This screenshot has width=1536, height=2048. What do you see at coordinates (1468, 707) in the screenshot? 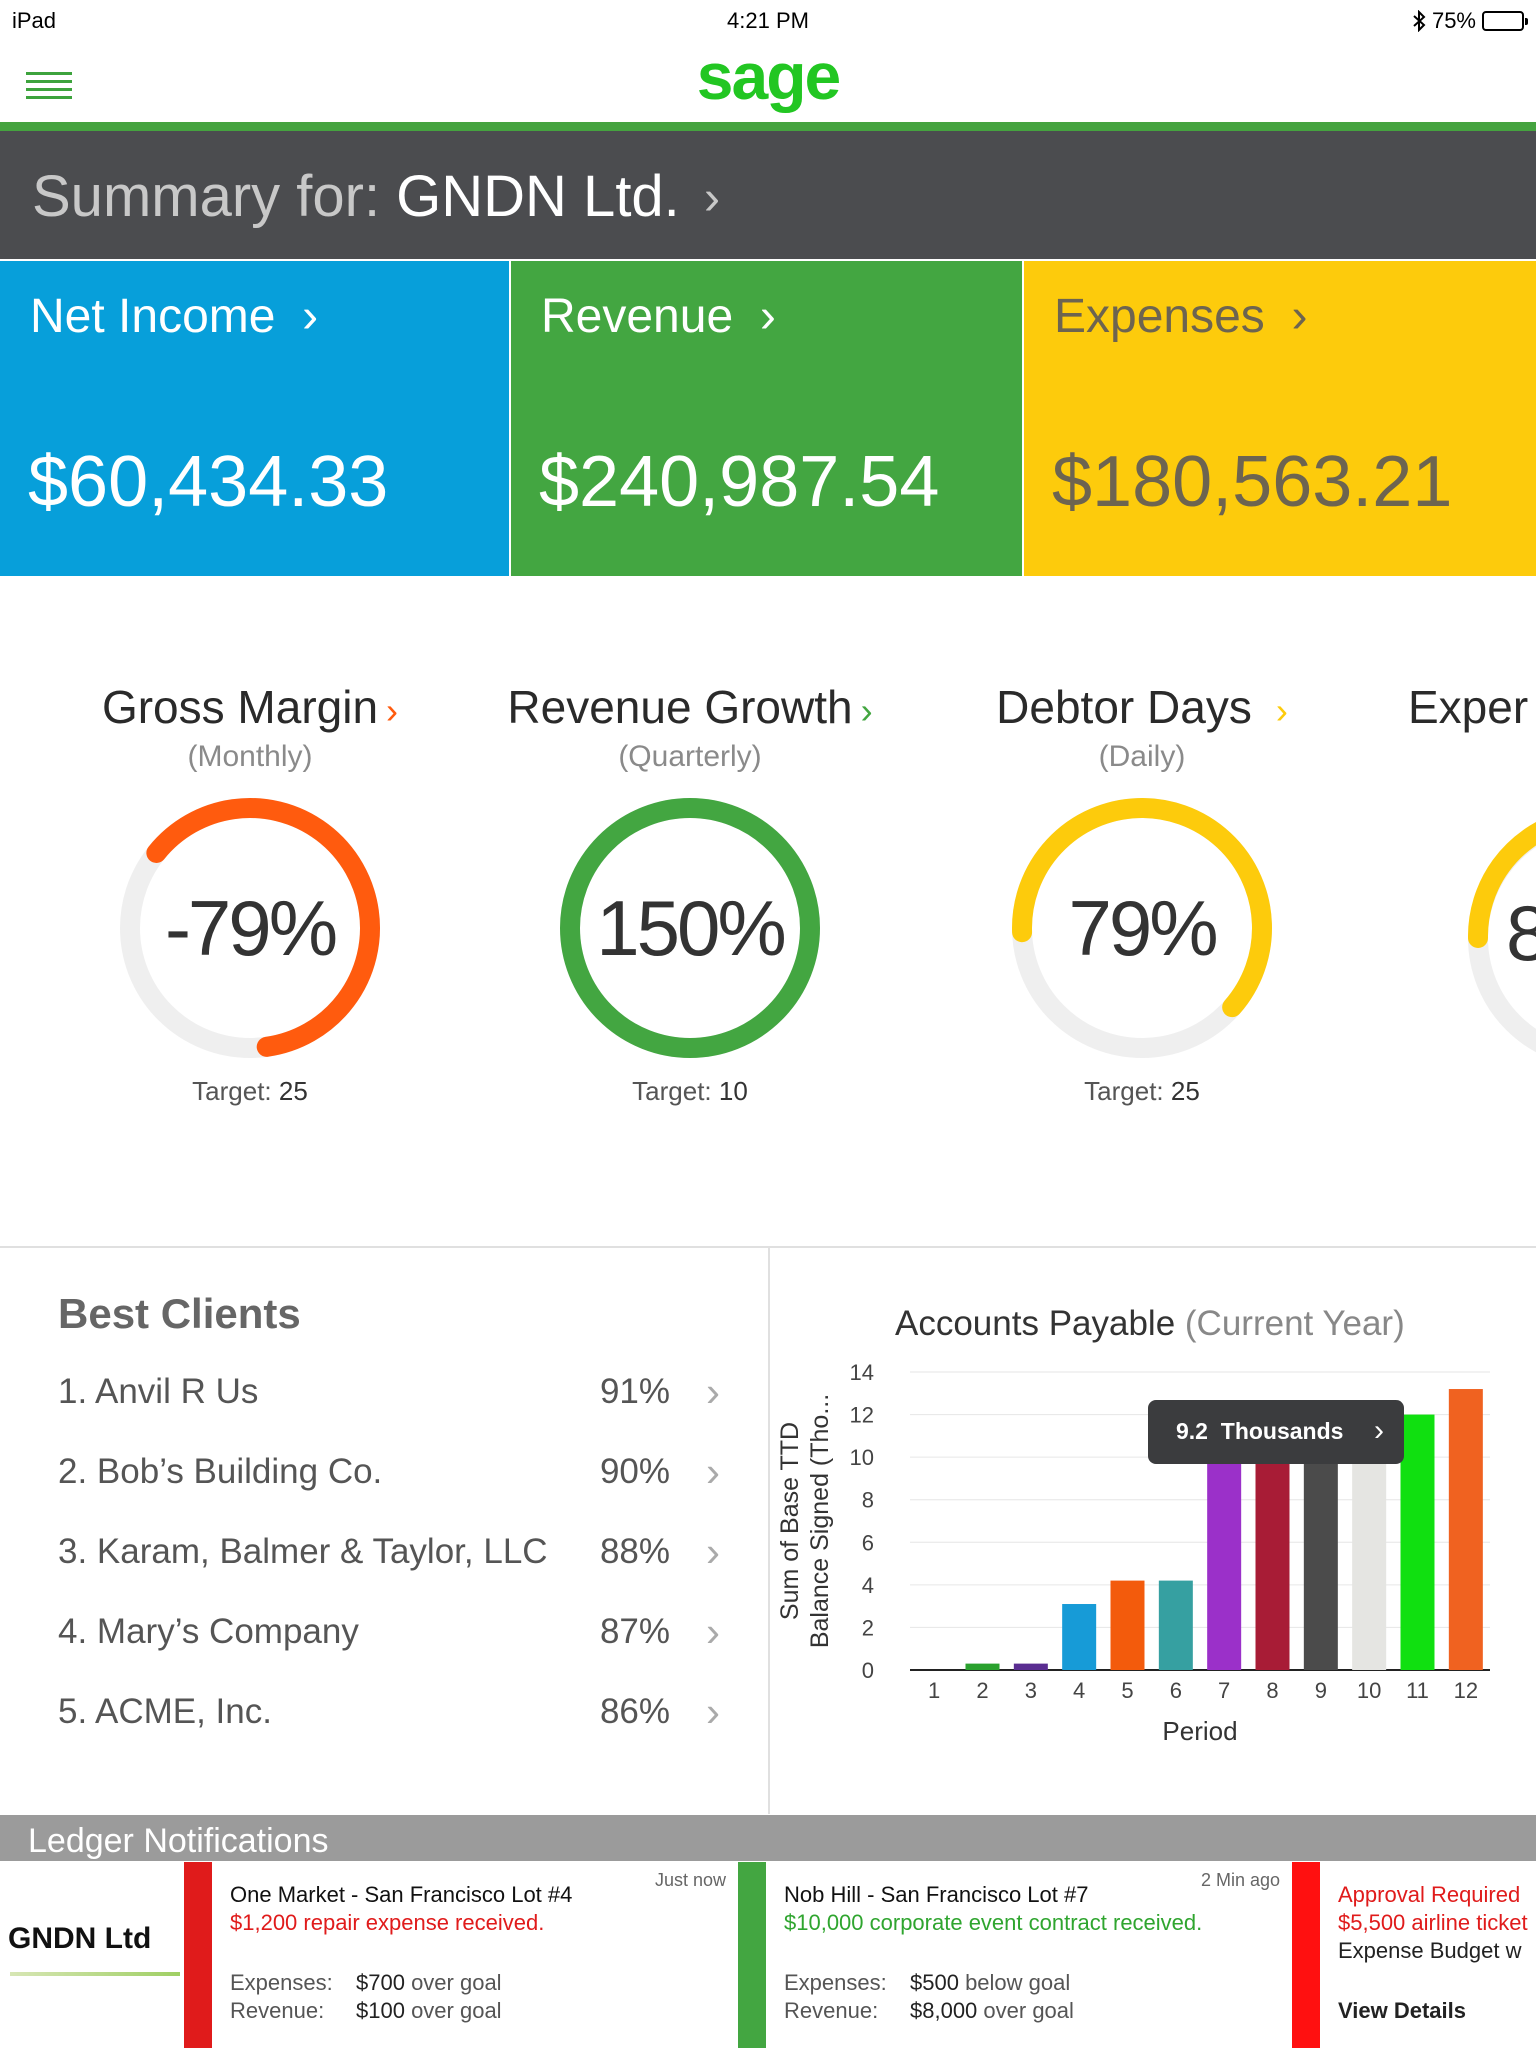
I see `kpi-title: Exper` at bounding box center [1468, 707].